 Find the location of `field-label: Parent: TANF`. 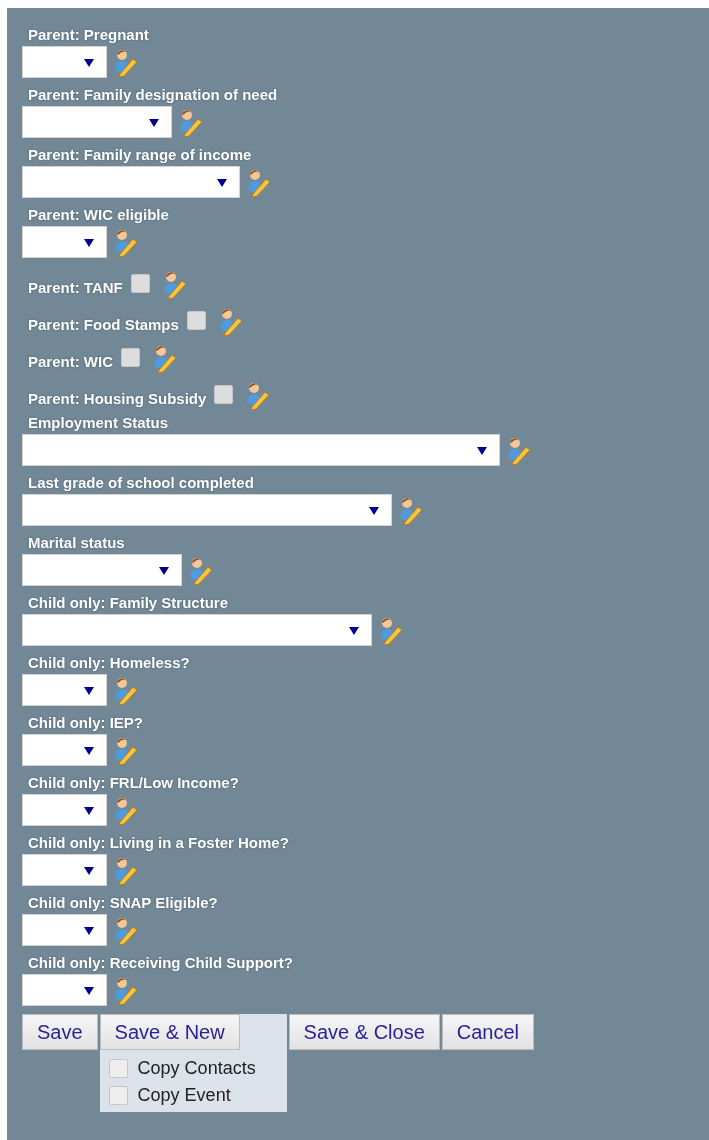

field-label: Parent: TANF is located at coordinates (75, 287).